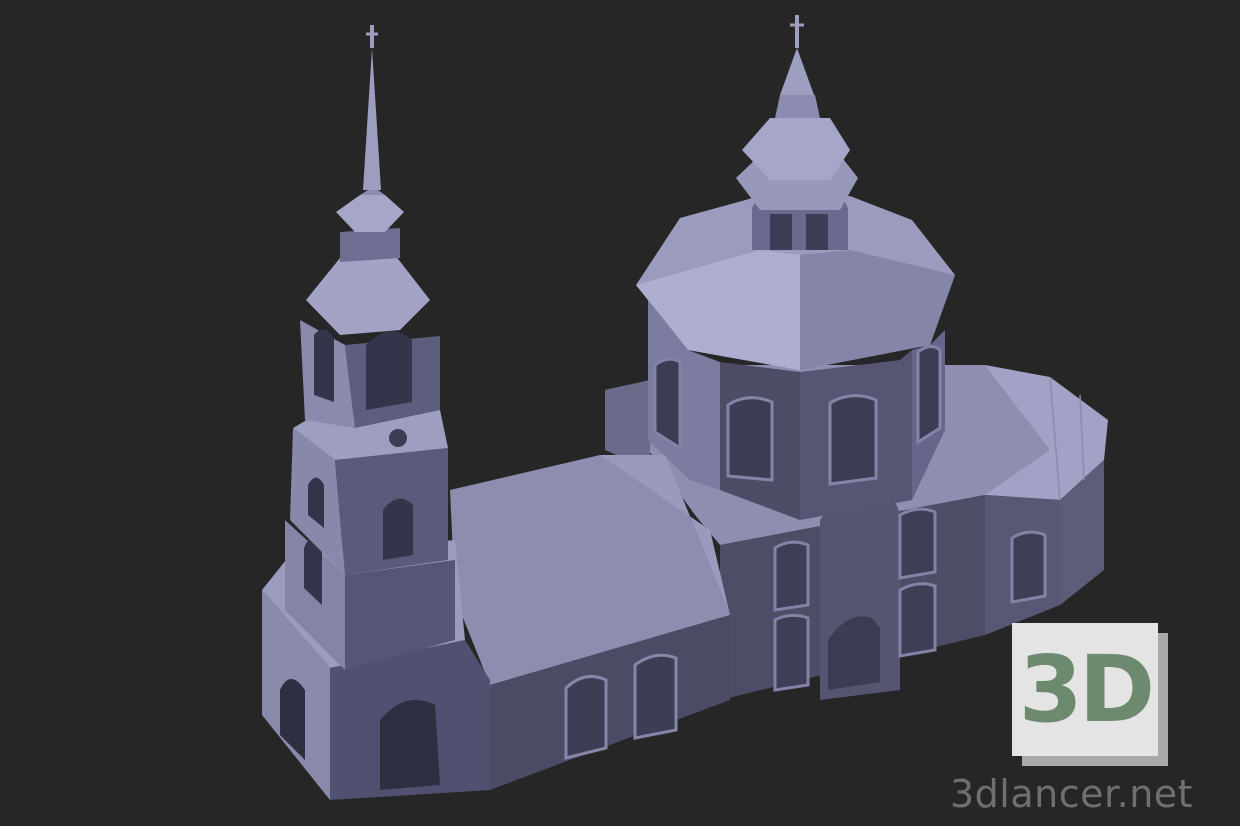  I want to click on badge-text: 3D, so click(1086, 689).